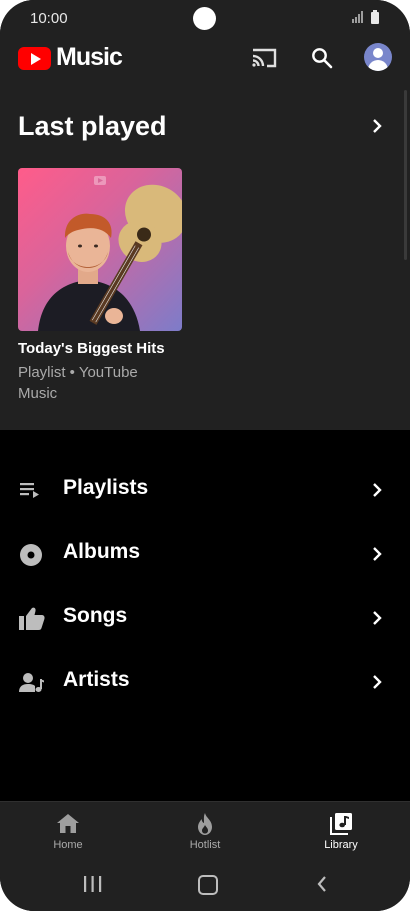 This screenshot has height=911, width=410. What do you see at coordinates (92, 126) in the screenshot?
I see `last-played-title: Last played` at bounding box center [92, 126].